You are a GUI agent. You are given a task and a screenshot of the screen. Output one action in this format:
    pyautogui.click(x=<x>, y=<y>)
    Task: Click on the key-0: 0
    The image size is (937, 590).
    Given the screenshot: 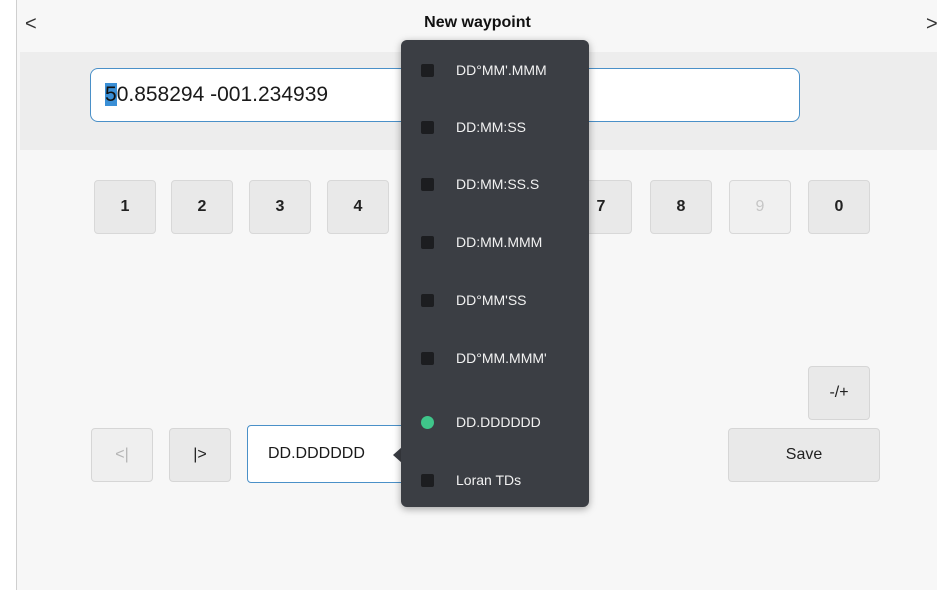 What is the action you would take?
    pyautogui.click(x=839, y=207)
    